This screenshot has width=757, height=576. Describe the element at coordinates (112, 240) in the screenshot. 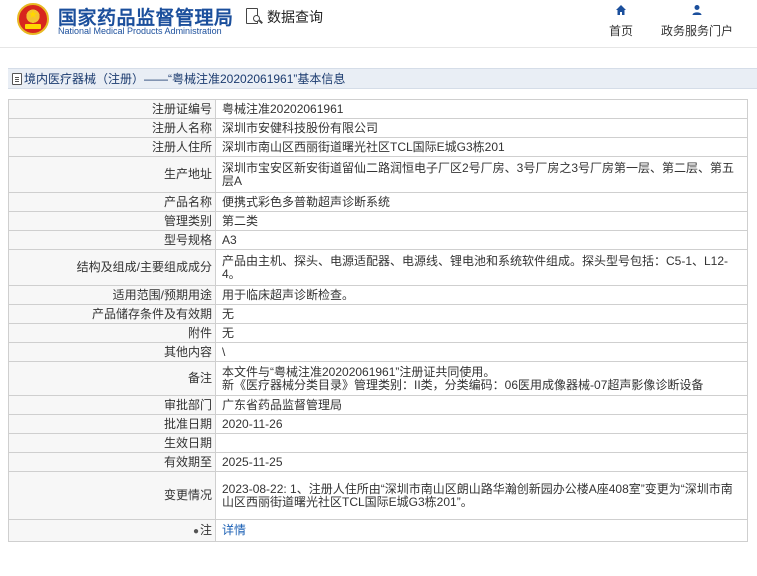

I see `row-label: 型号规格` at that location.